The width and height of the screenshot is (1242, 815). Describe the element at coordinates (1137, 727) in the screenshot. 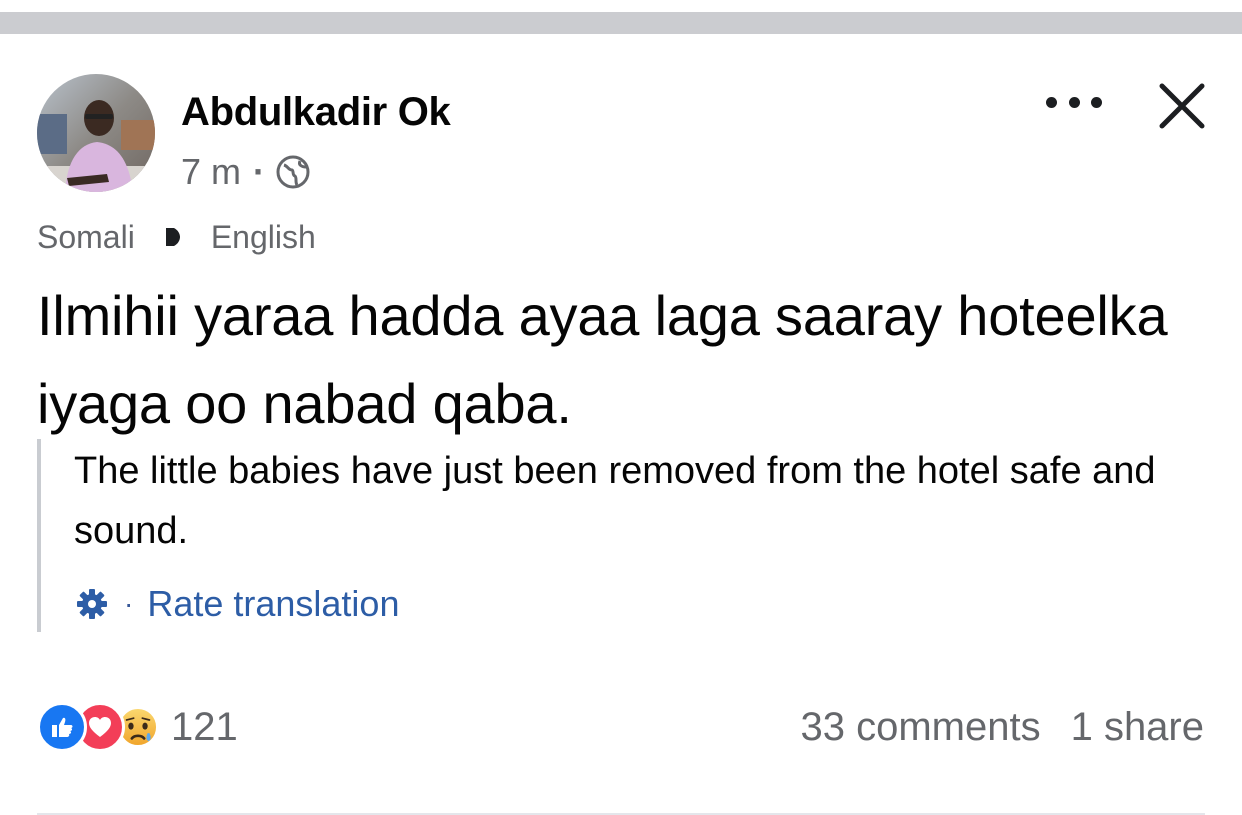

I see `shares-count: 1 share` at that location.